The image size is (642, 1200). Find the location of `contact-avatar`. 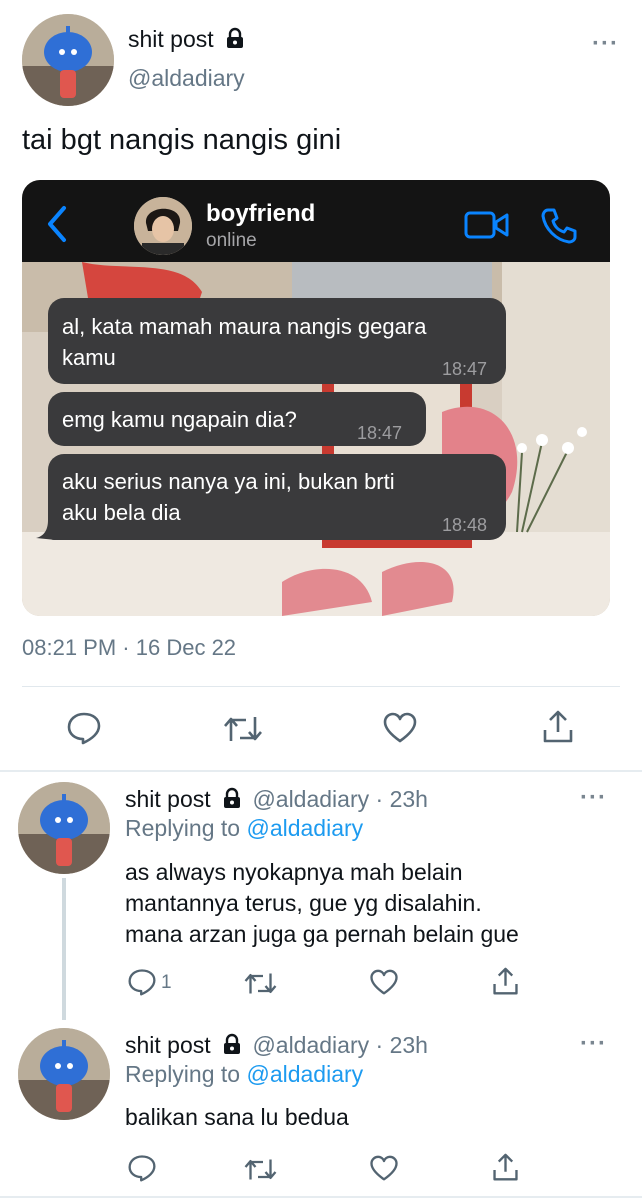

contact-avatar is located at coordinates (163, 226).